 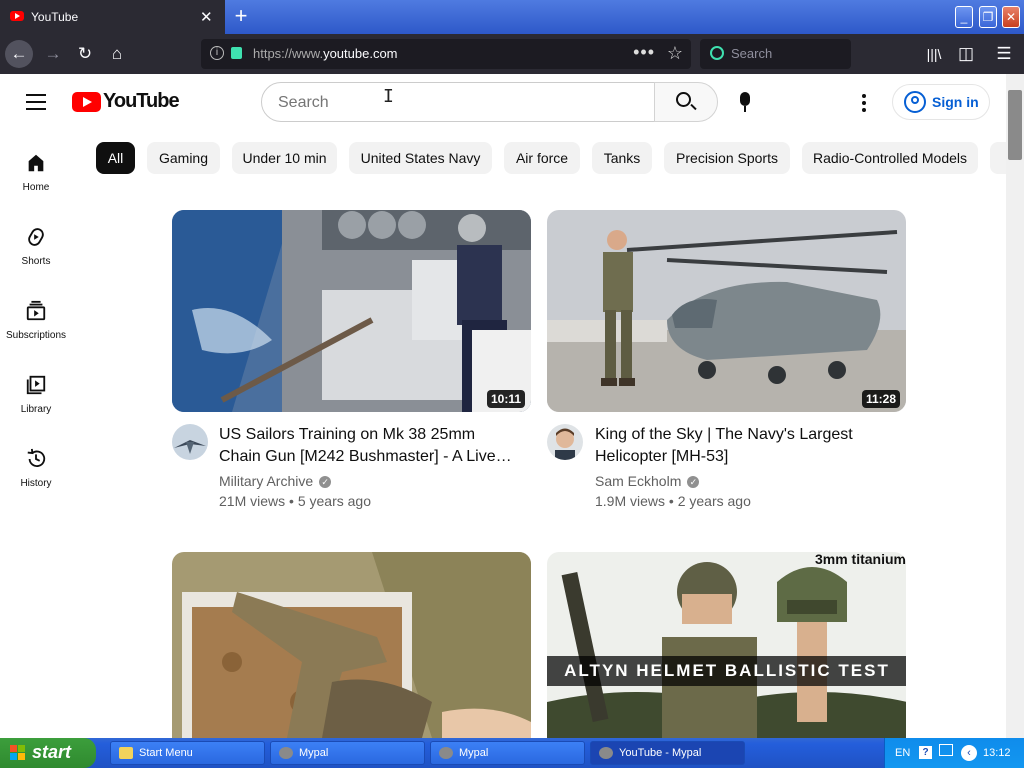 I want to click on search-icon, so click(x=683, y=99).